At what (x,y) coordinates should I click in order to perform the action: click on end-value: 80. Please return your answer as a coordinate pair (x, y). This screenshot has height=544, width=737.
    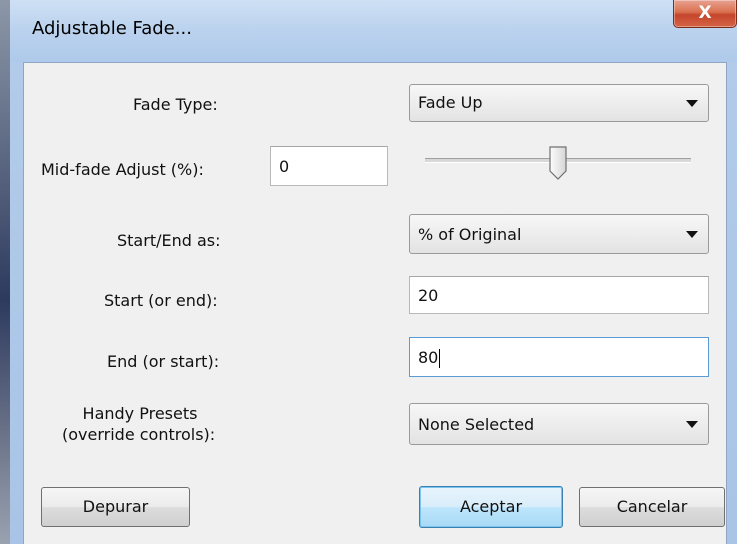
    Looking at the image, I should click on (428, 357).